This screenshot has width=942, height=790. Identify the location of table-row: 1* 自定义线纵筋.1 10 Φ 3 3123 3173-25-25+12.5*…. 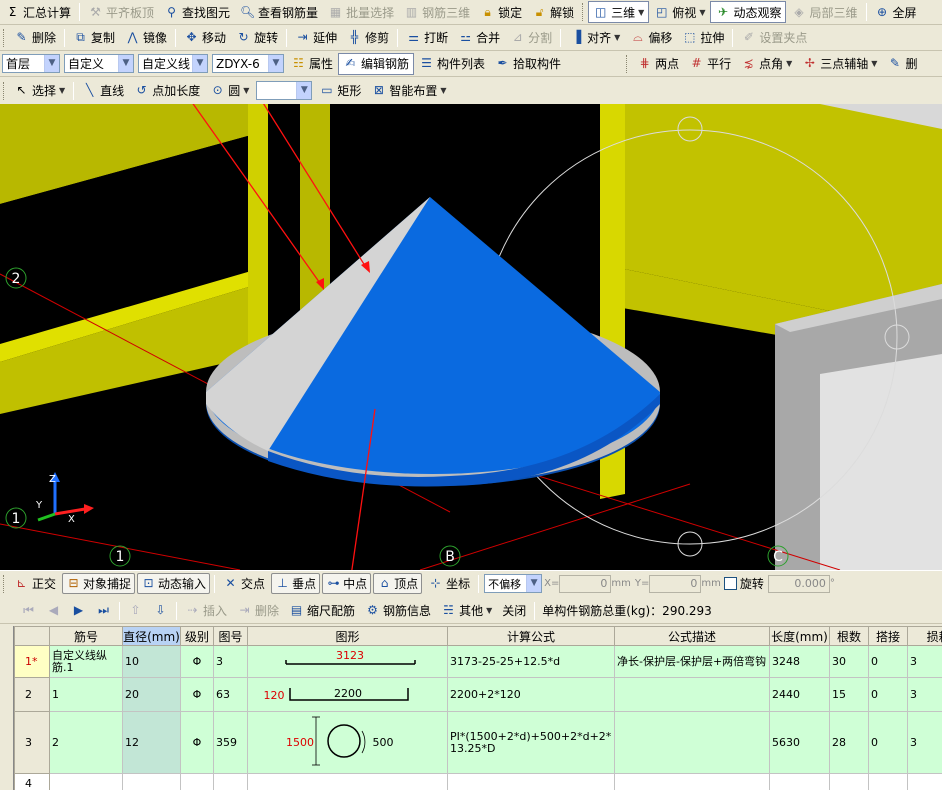
(478, 661).